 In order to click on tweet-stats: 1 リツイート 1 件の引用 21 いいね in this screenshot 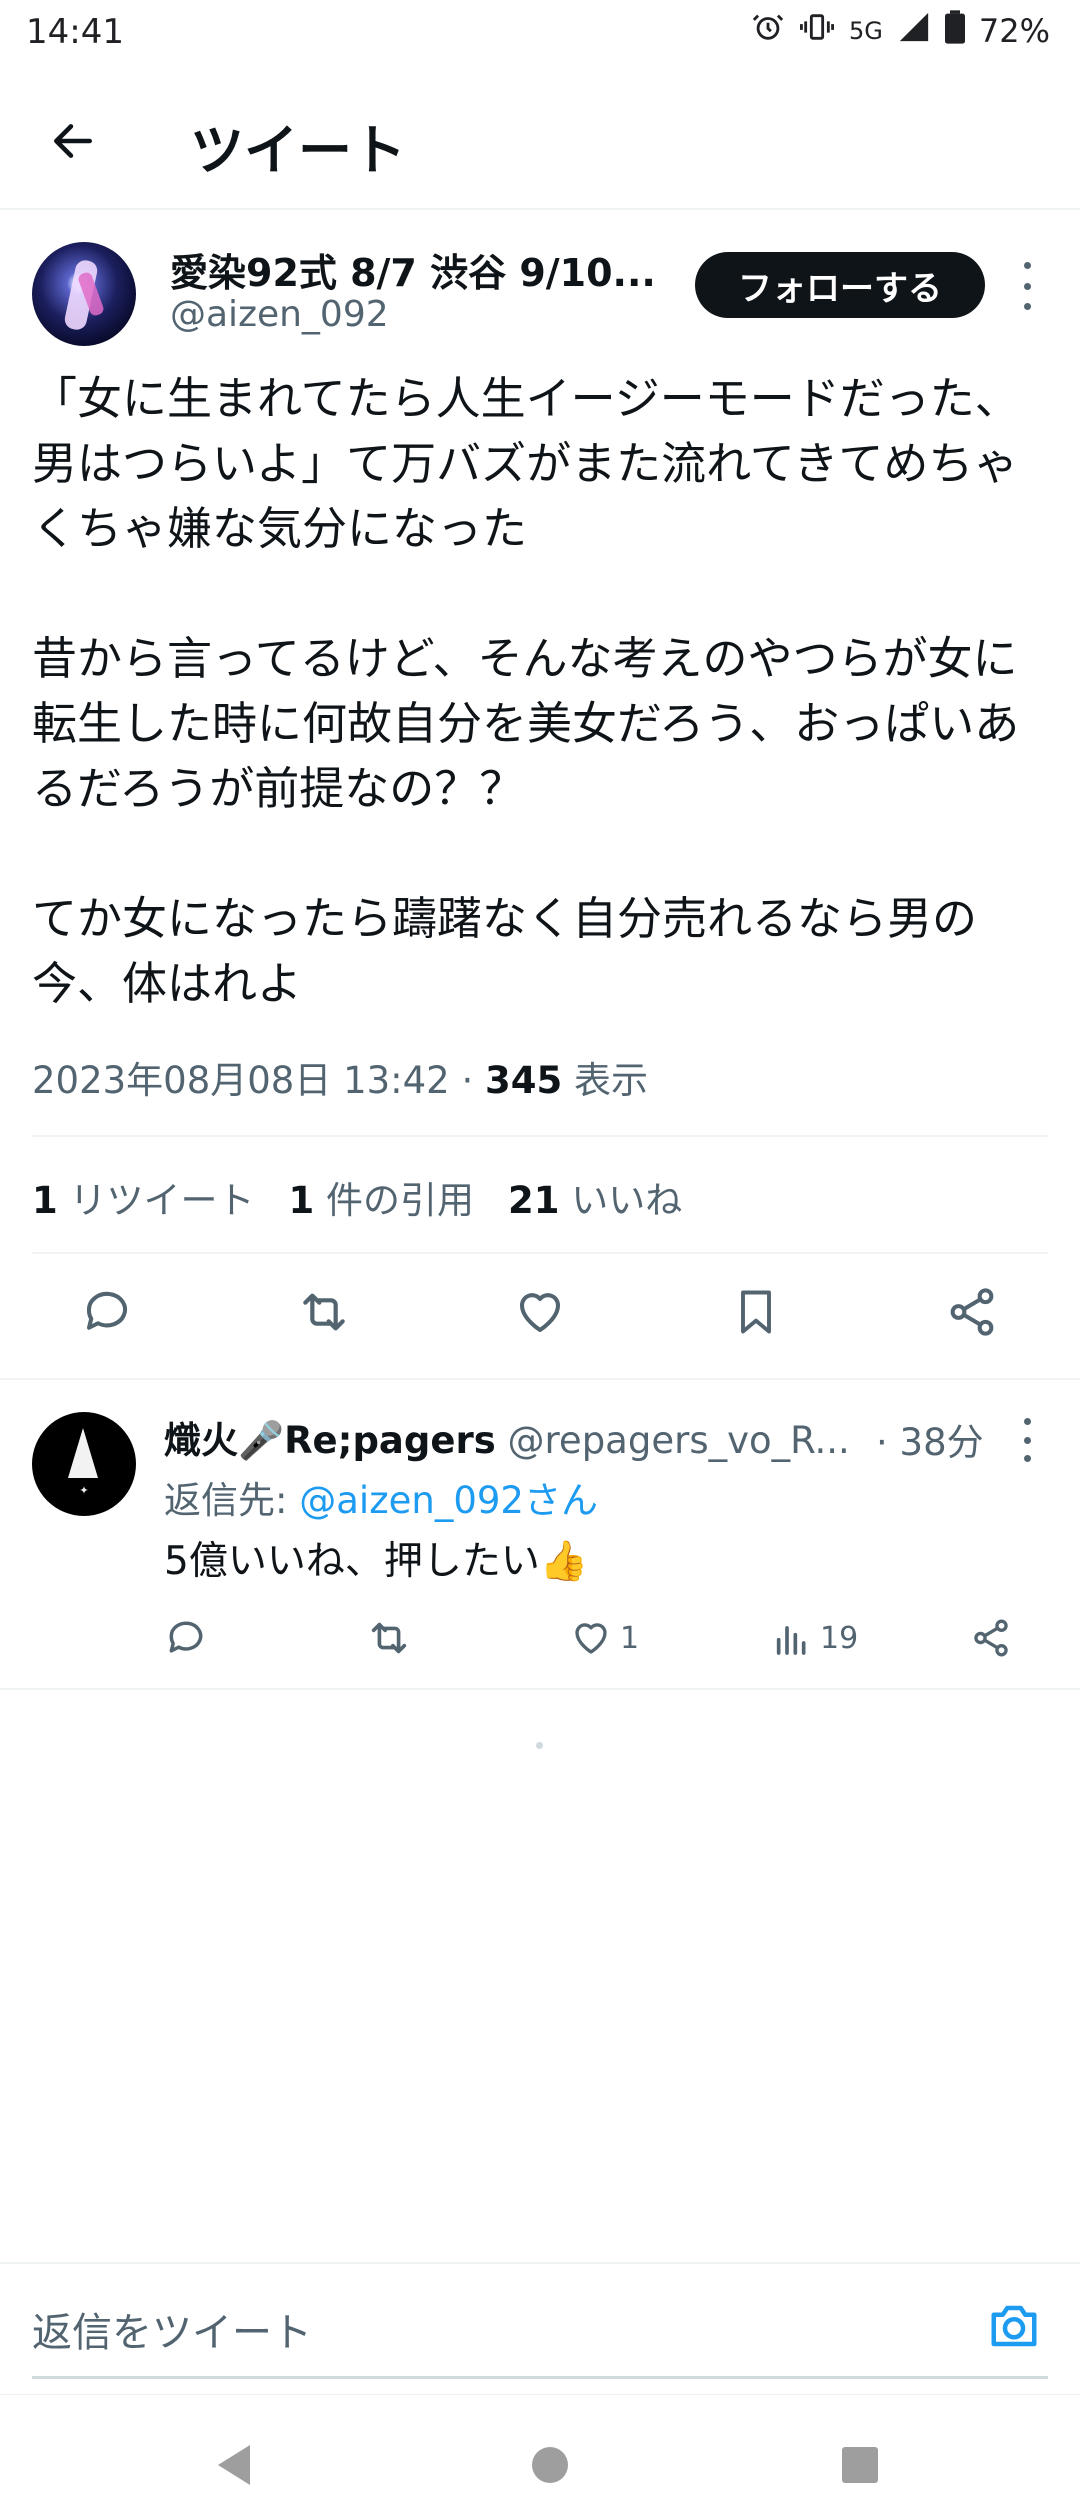, I will do `click(357, 1197)`.